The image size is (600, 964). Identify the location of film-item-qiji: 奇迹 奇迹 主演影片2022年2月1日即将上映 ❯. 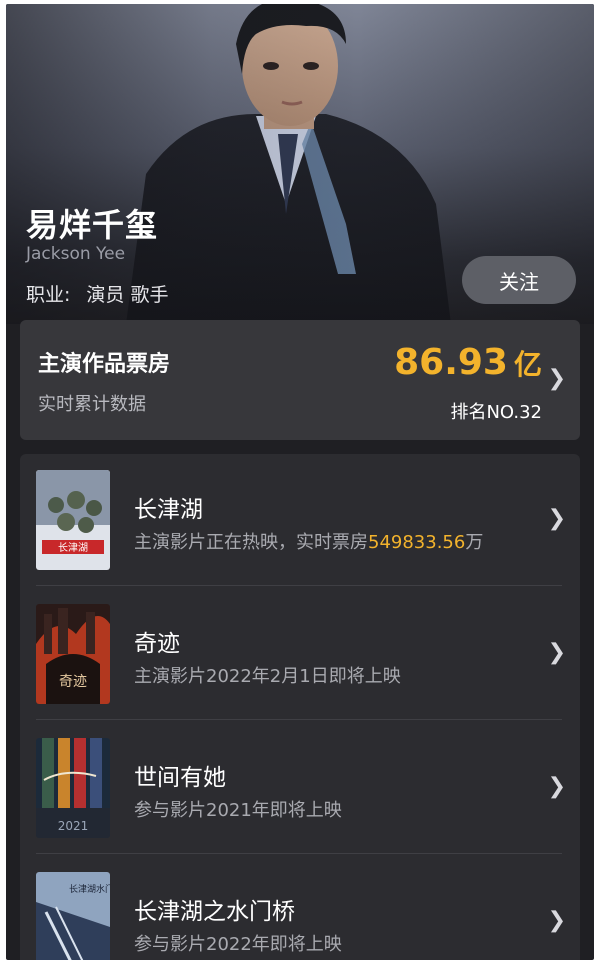
(300, 654).